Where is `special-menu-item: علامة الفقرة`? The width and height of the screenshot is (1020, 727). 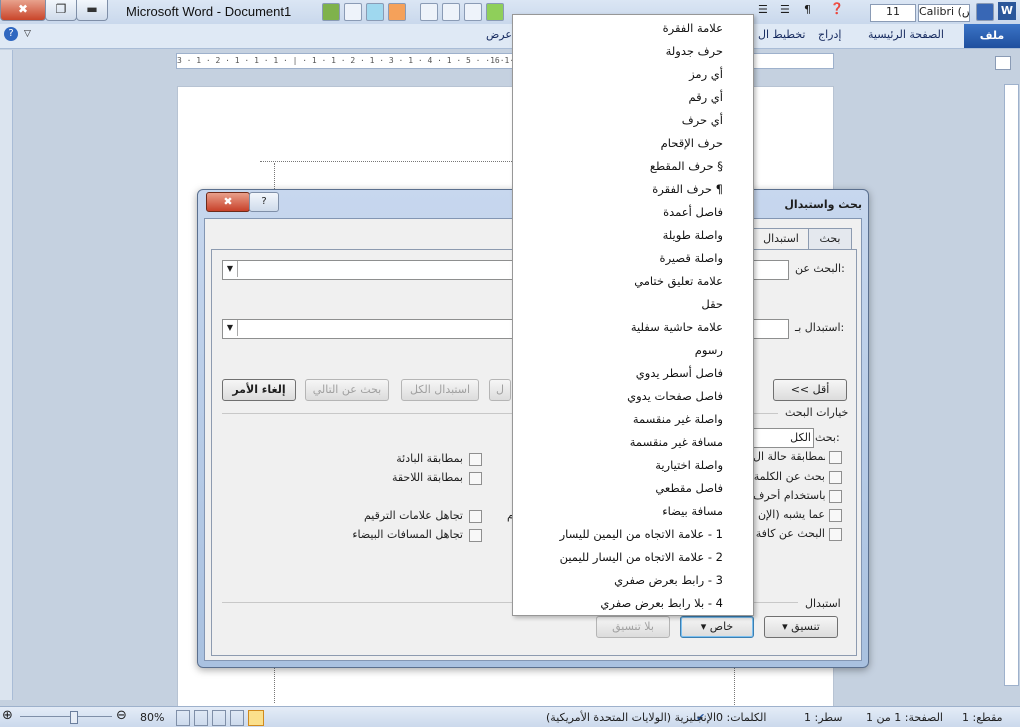
special-menu-item: علامة الفقرة is located at coordinates (693, 28).